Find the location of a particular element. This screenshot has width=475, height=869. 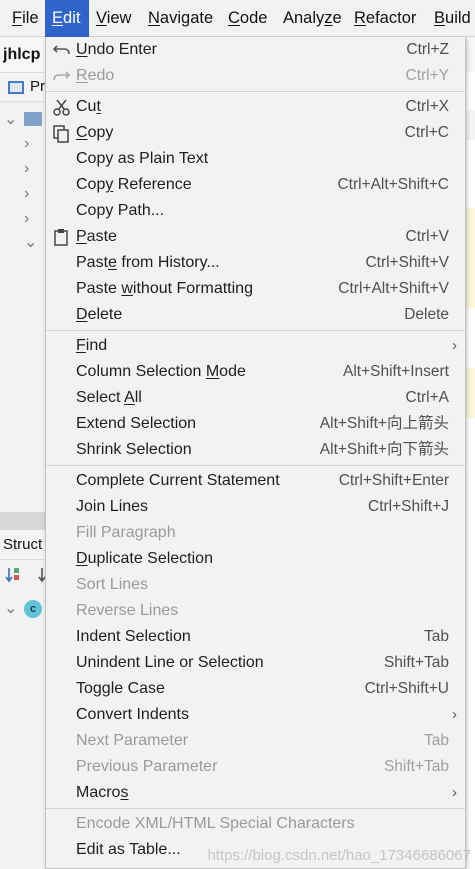

menu-item-shortcut: Ctrl+Alt+Shift+C is located at coordinates (393, 184).